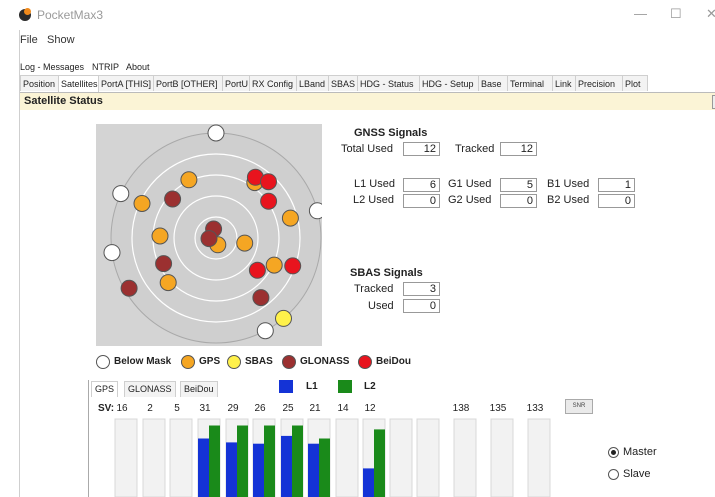 The width and height of the screenshot is (715, 497). What do you see at coordinates (518, 149) in the screenshot?
I see `tracked-value: 12` at bounding box center [518, 149].